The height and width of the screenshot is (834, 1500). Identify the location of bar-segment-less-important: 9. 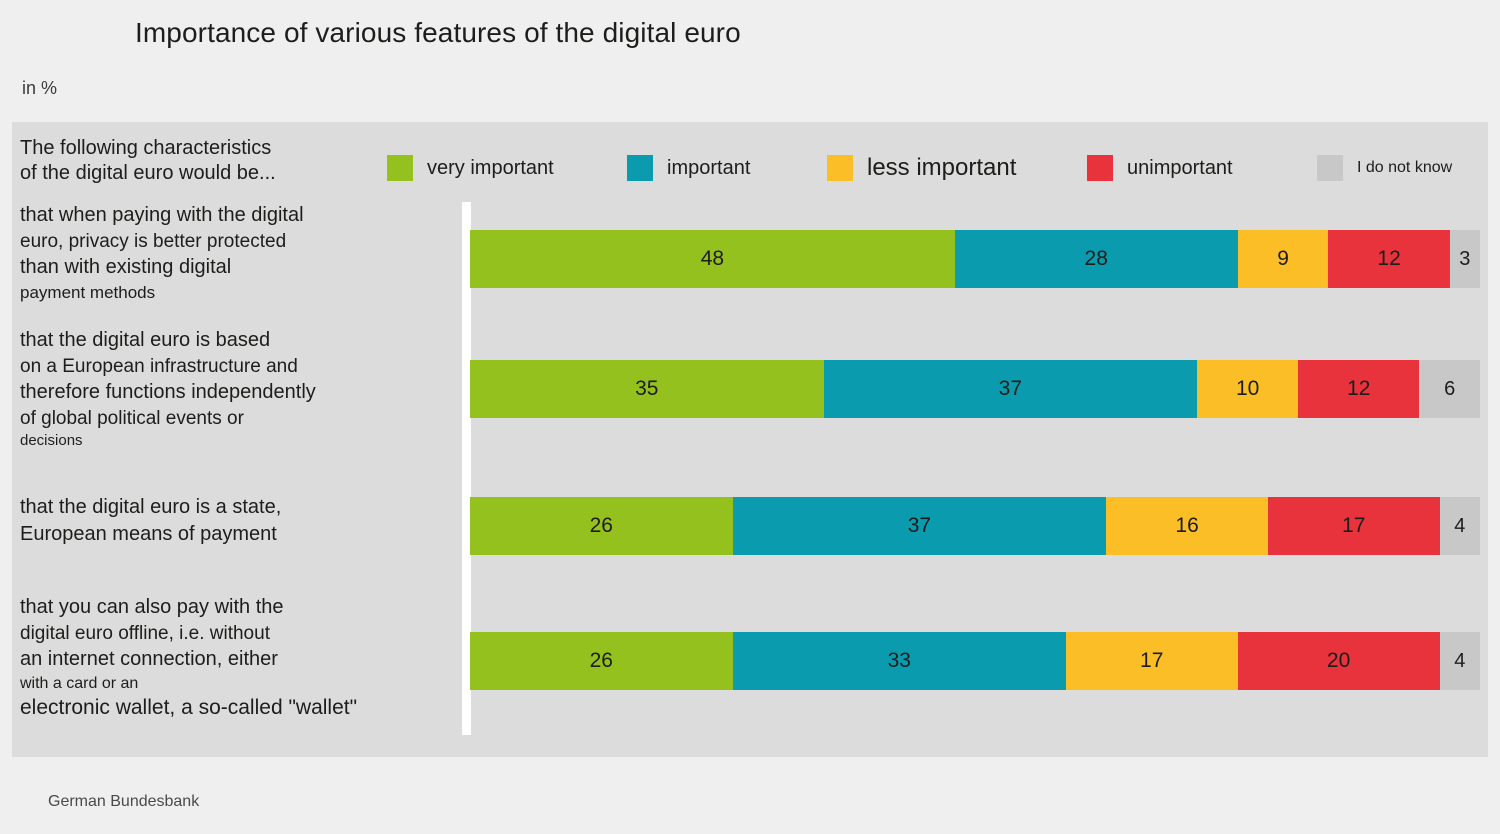
(1283, 259).